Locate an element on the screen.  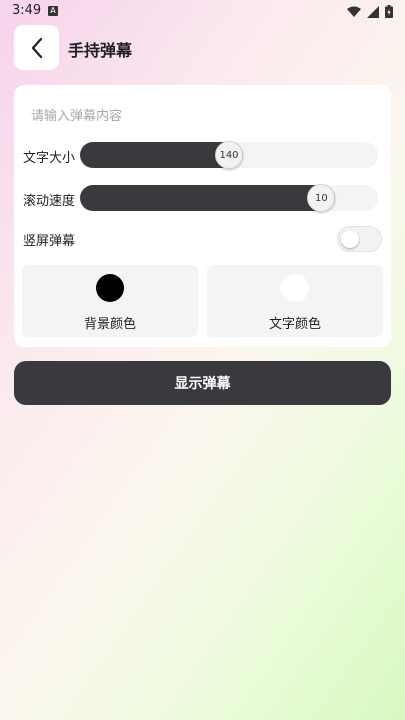
status-icons is located at coordinates (370, 11).